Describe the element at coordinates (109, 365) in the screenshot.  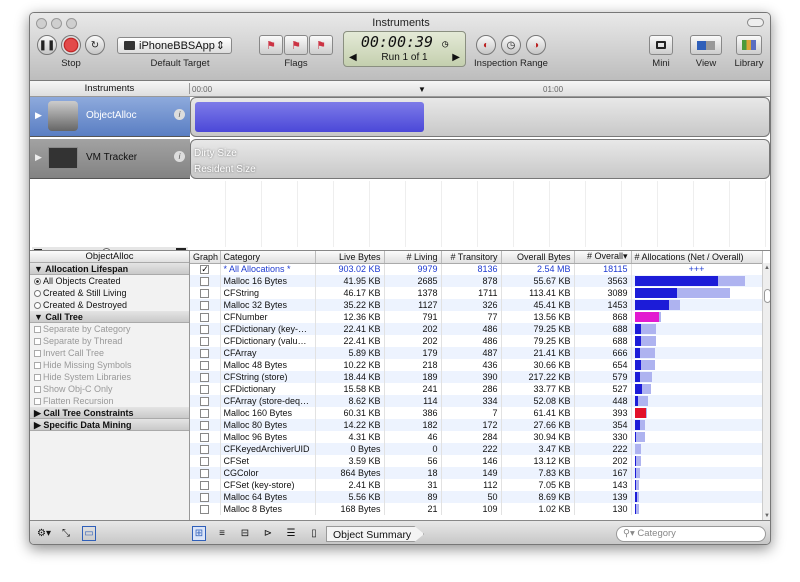
I see `checkbox-hide-missing: Hide Missing Symbols` at that location.